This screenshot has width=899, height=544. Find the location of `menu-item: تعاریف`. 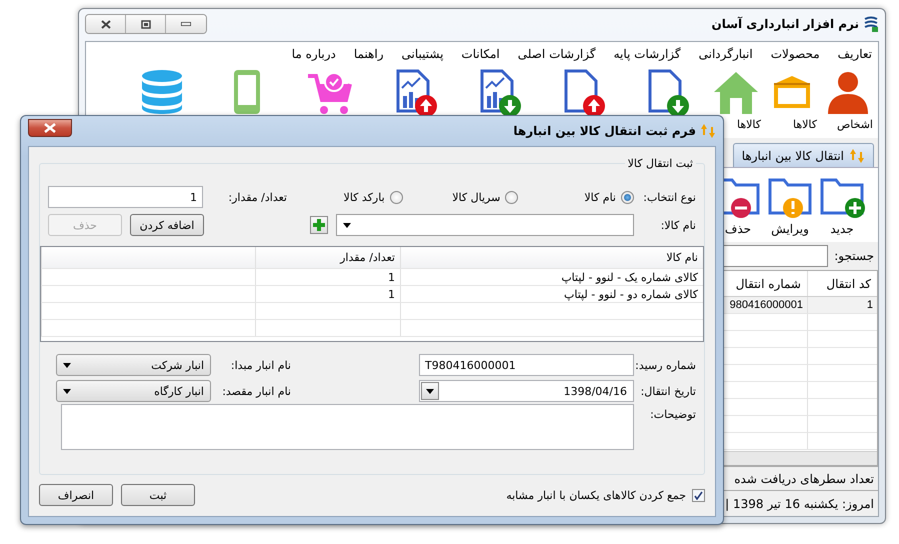

menu-item: تعاریف is located at coordinates (855, 54).